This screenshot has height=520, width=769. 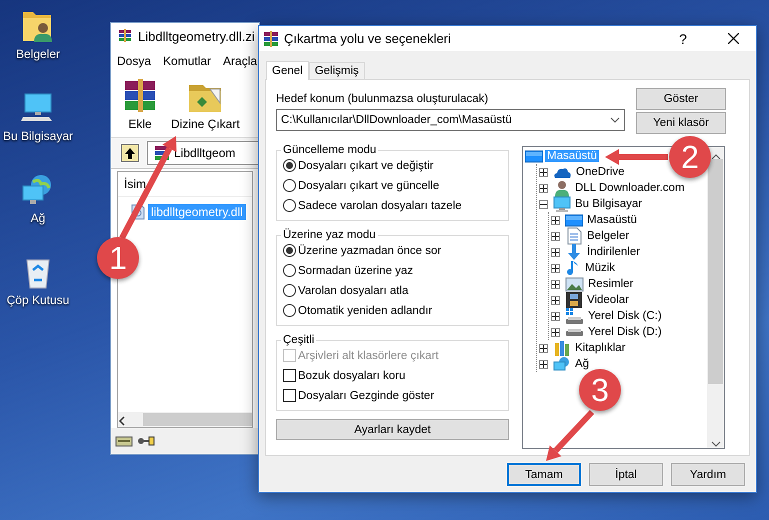 I want to click on books-icon, so click(x=562, y=348).